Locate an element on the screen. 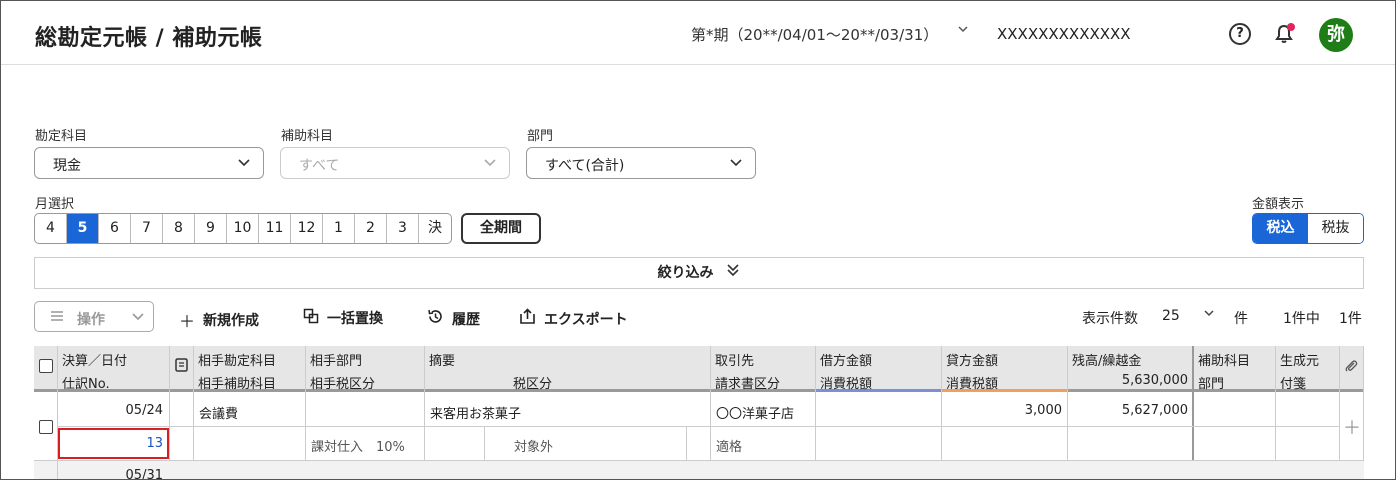 This screenshot has width=1396, height=480. tax-toggle: 税込 税抜 is located at coordinates (1308, 228).